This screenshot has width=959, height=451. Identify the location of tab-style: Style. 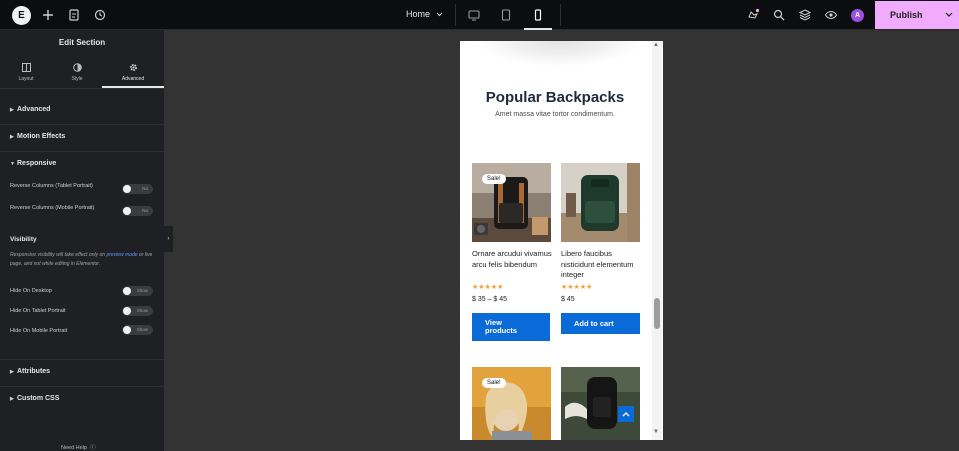
(77, 72).